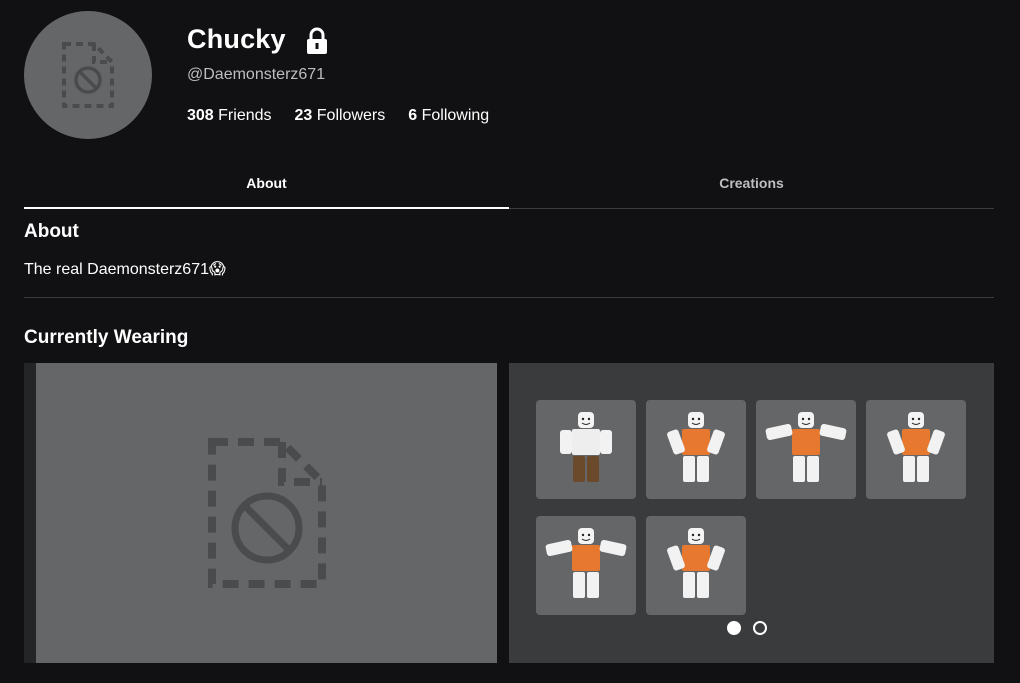  Describe the element at coordinates (586, 447) in the screenshot. I see `avatar-item-1-icon` at that location.